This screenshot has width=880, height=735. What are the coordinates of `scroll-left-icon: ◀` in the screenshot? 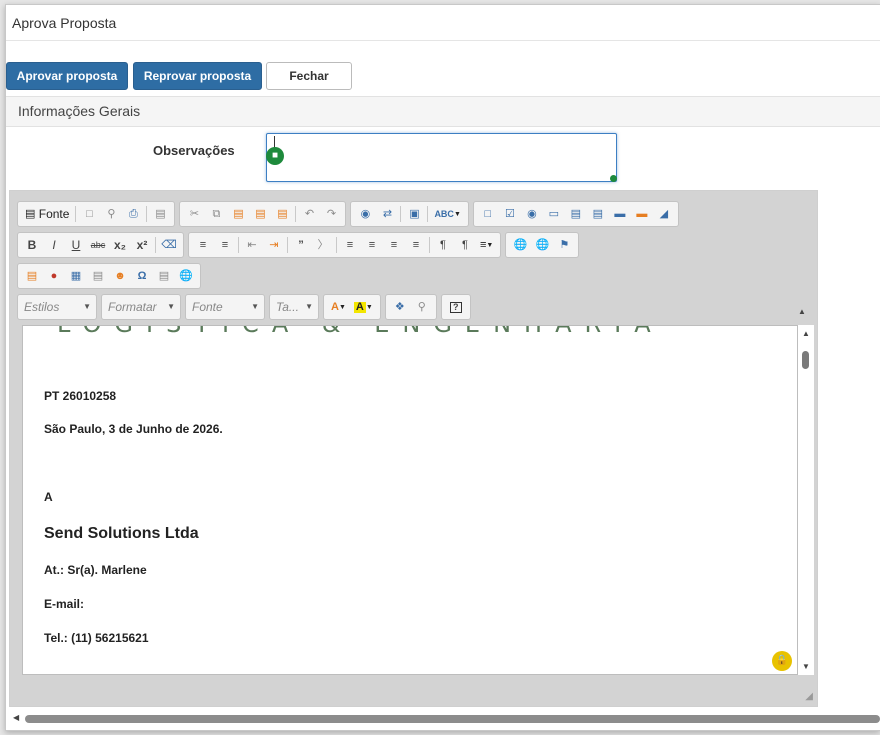 It's located at (16, 717).